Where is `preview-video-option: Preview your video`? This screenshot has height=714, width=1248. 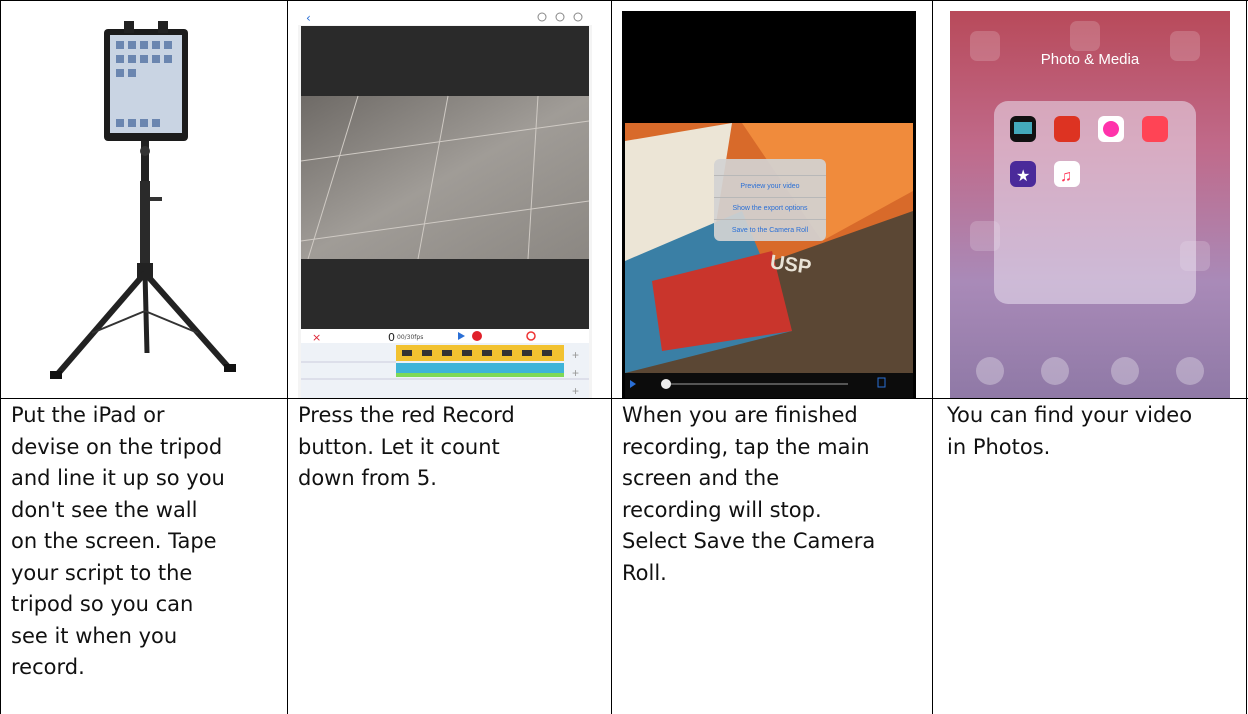
preview-video-option: Preview your video is located at coordinates (770, 187).